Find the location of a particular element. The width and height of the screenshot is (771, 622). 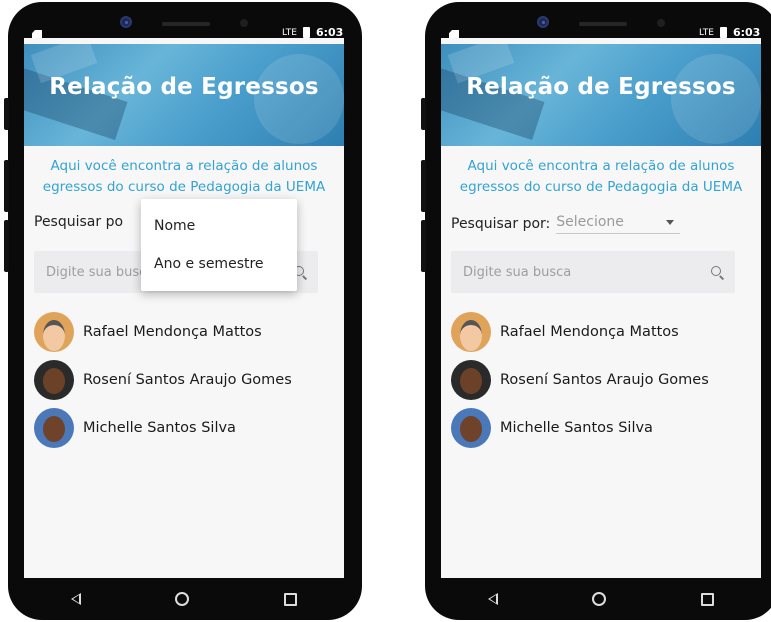

dropdown-caret-icon is located at coordinates (670, 222).